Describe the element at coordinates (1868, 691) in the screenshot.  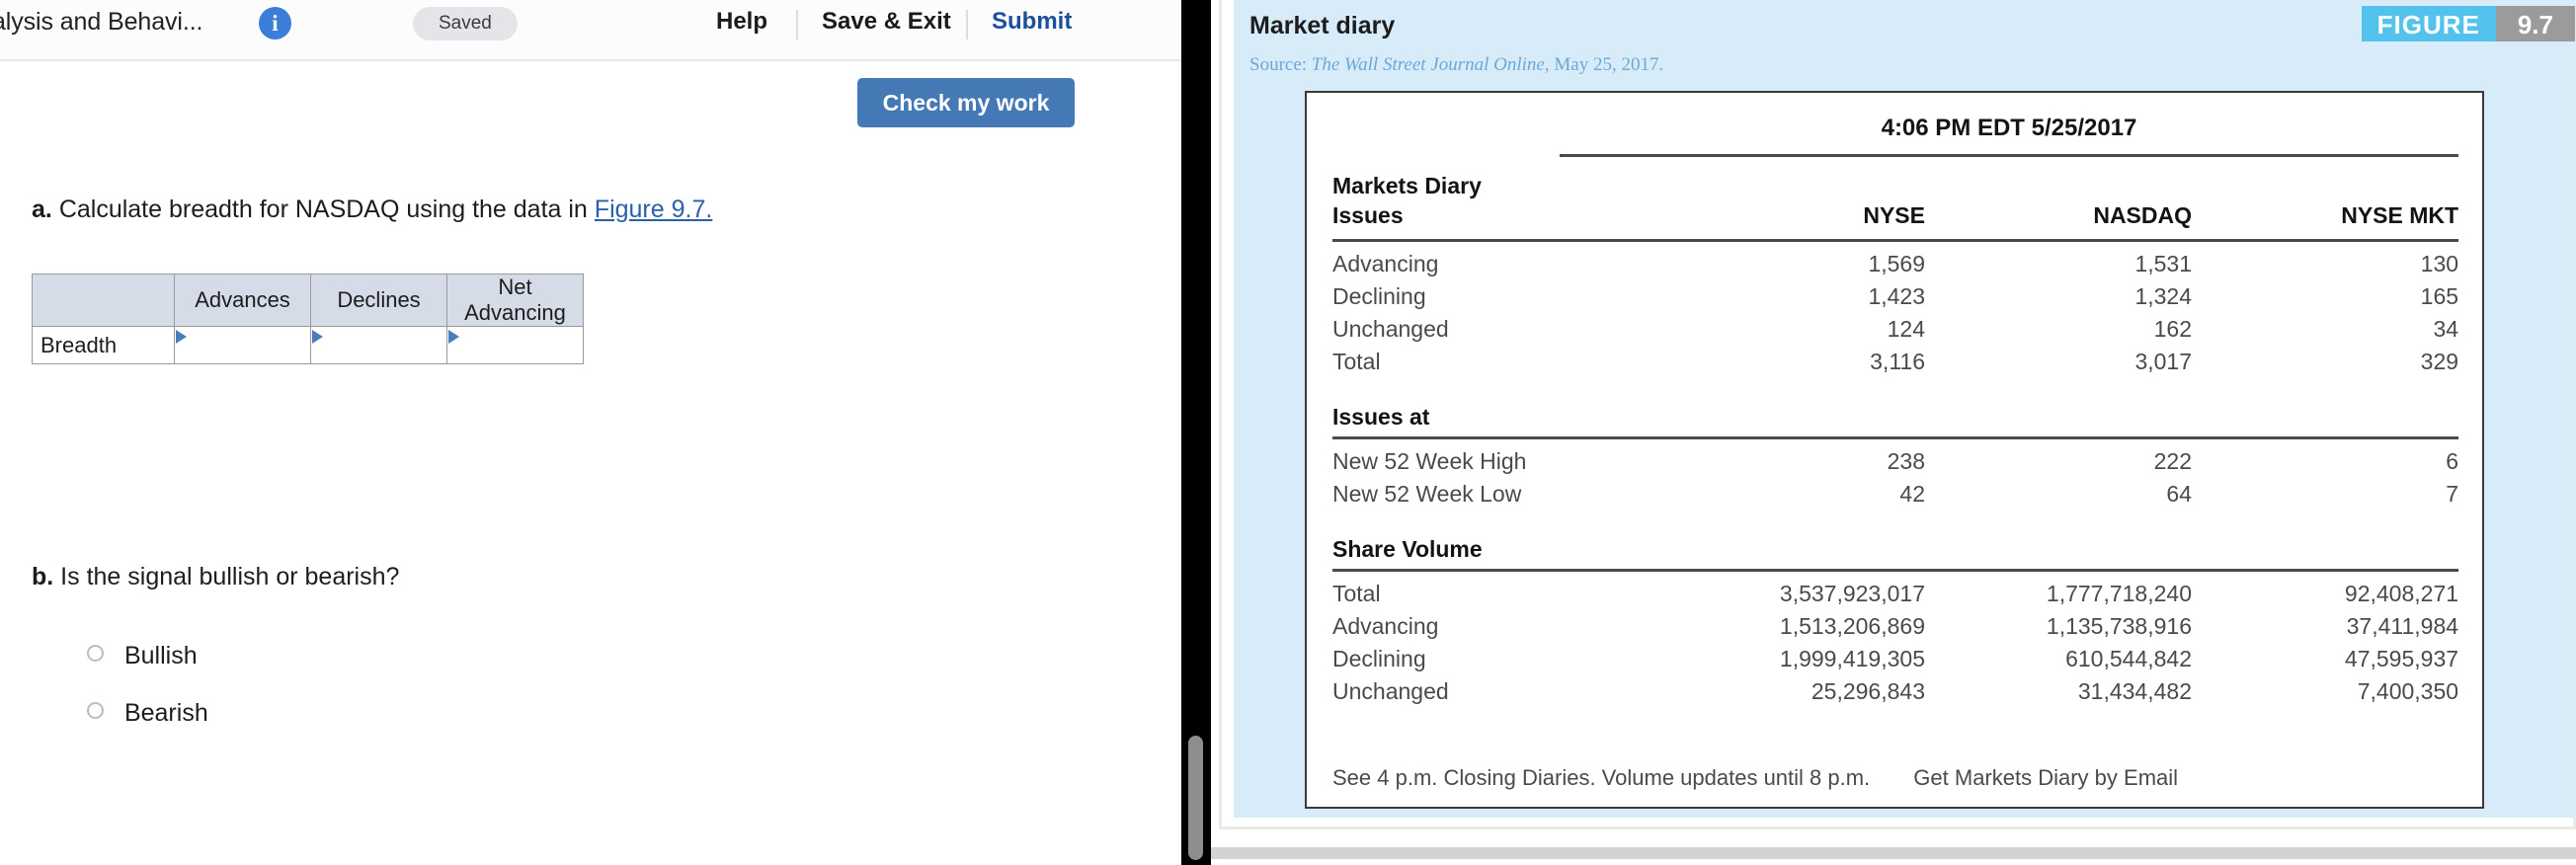
I see `cell-value: 25,296,843` at that location.